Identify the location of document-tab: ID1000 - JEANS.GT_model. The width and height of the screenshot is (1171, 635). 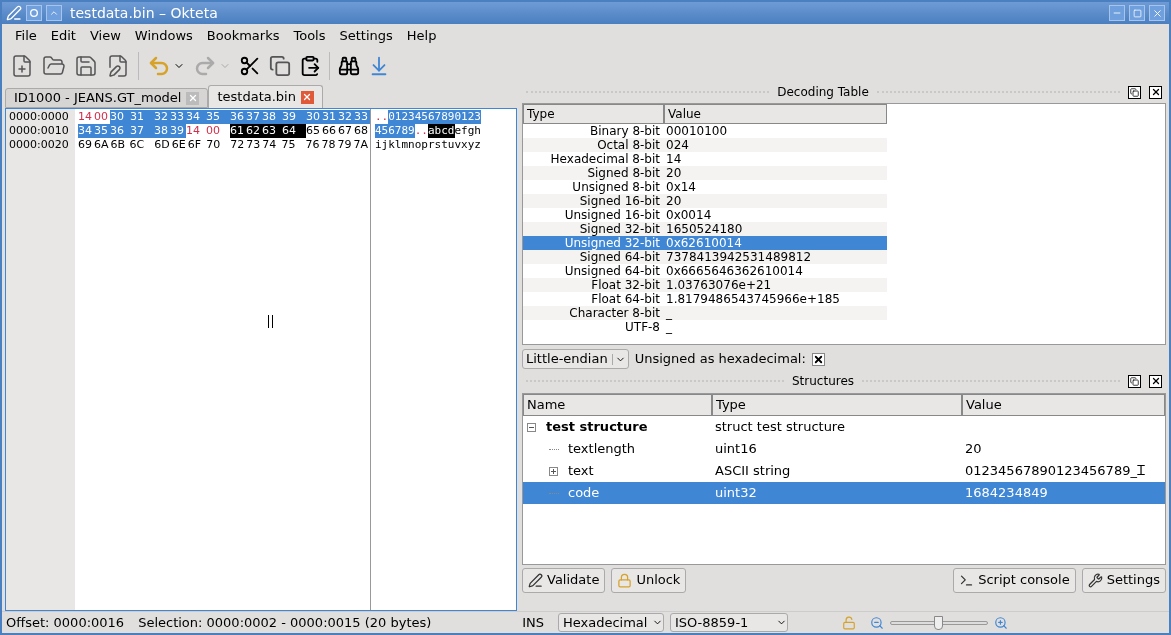
(107, 98).